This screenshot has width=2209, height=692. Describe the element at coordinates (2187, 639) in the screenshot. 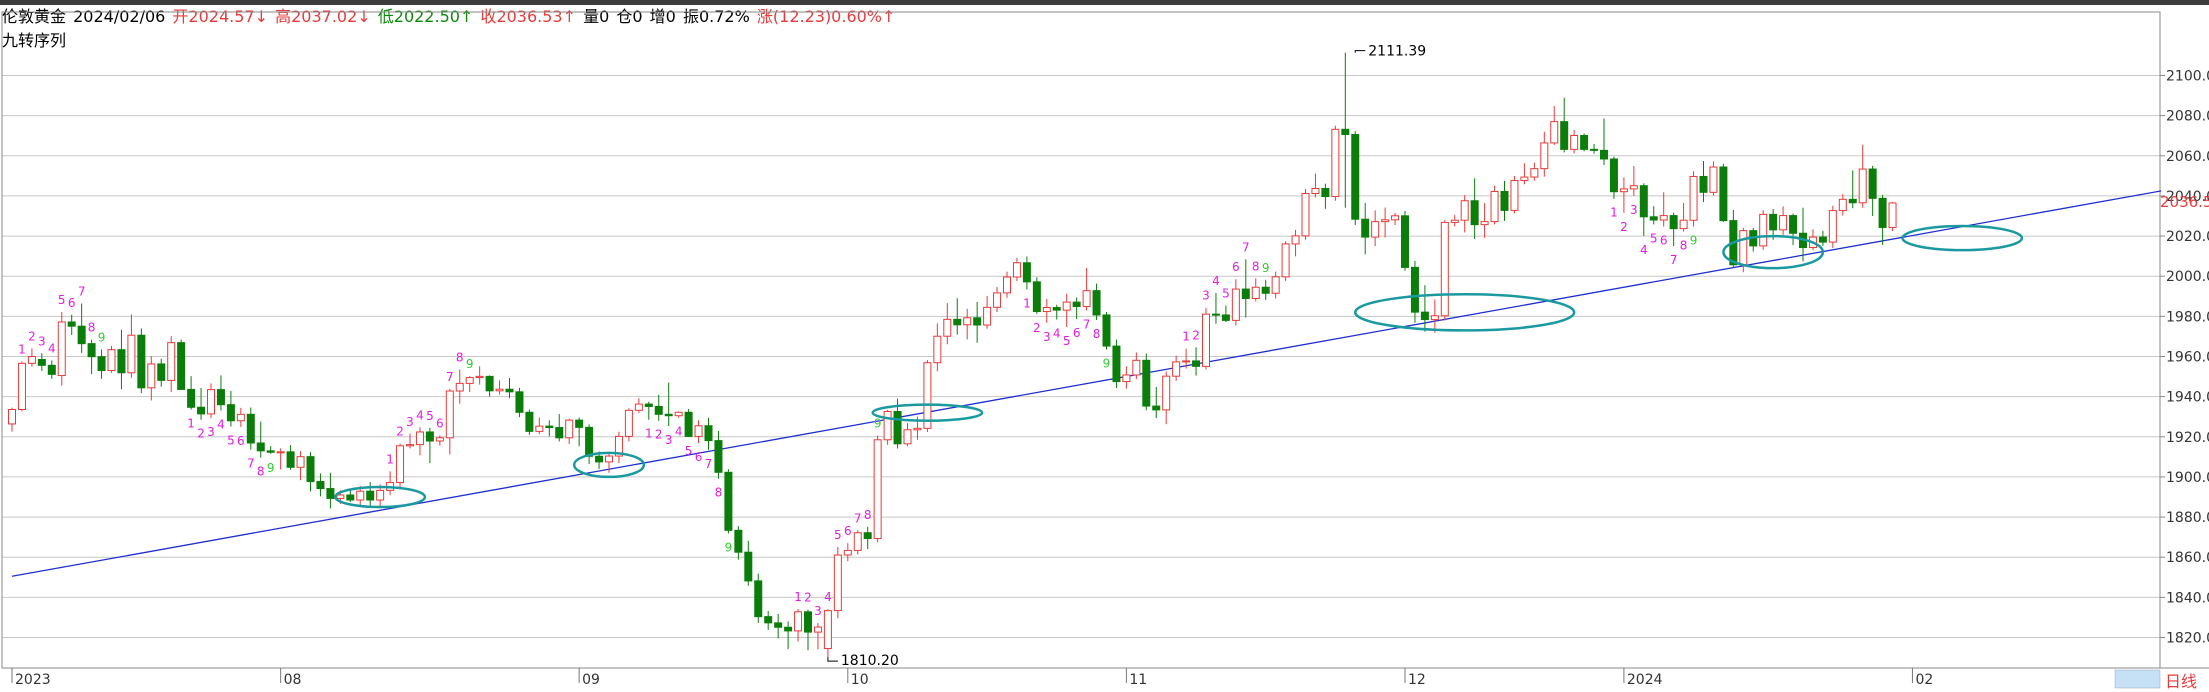

I see `y-tick-label: 1820.00` at that location.